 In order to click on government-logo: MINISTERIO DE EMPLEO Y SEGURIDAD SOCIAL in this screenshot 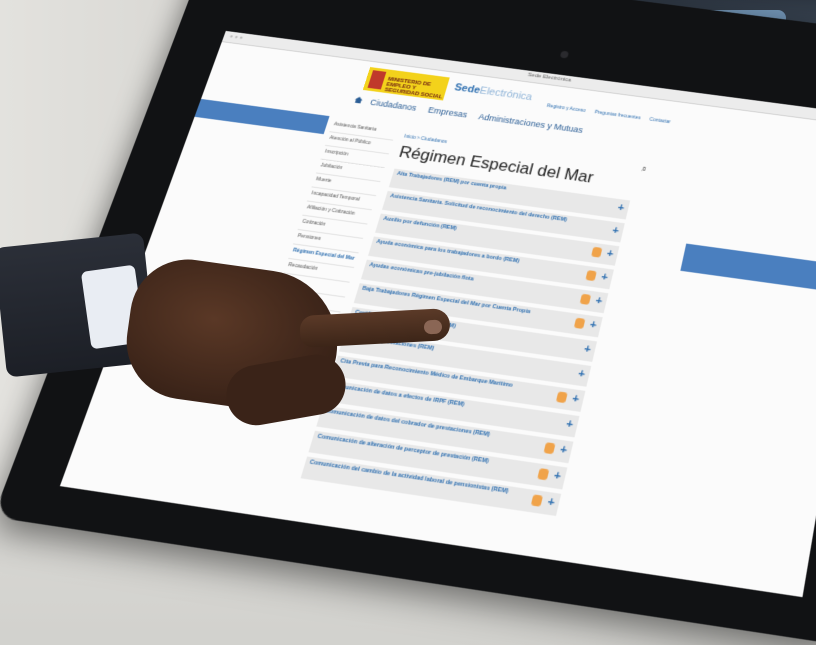, I will do `click(406, 84)`.